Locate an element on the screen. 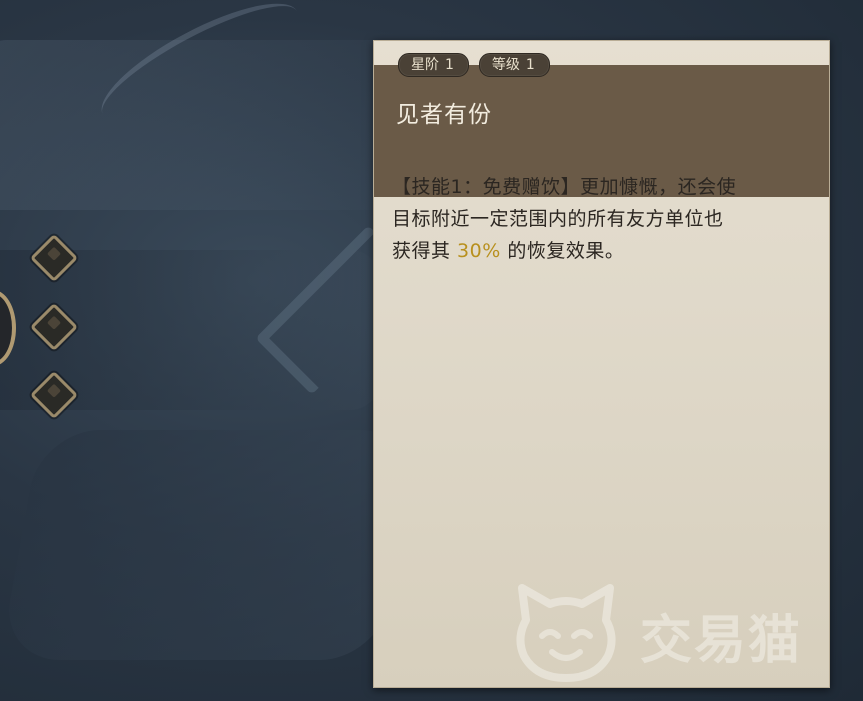  description-text: 的恢复效果。 is located at coordinates (562, 251).